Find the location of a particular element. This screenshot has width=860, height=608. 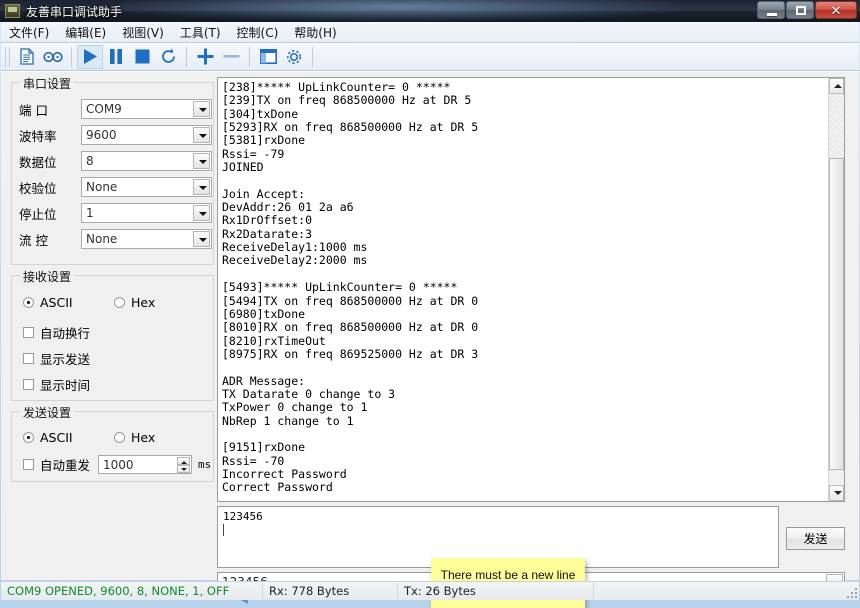

new-document-icon is located at coordinates (27, 56).